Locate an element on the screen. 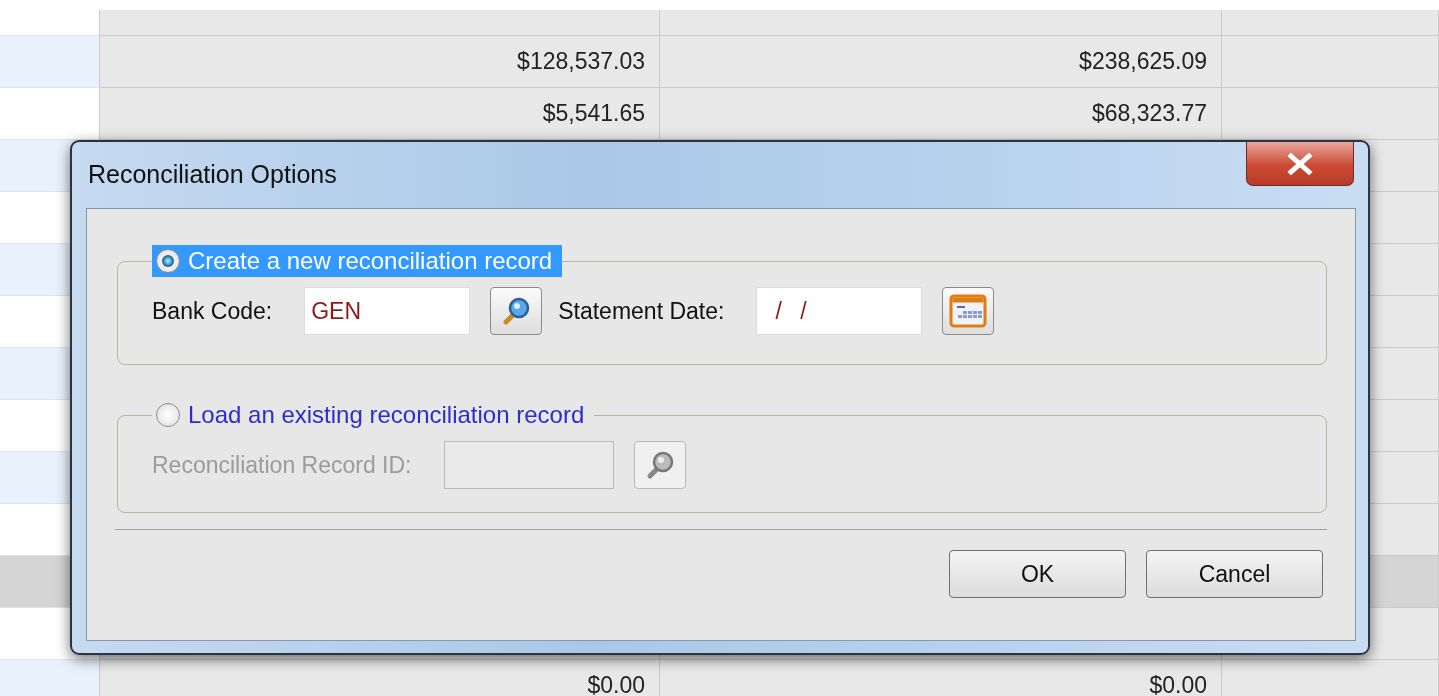 This screenshot has width=1439, height=696. field-label: Statement Date: is located at coordinates (641, 311).